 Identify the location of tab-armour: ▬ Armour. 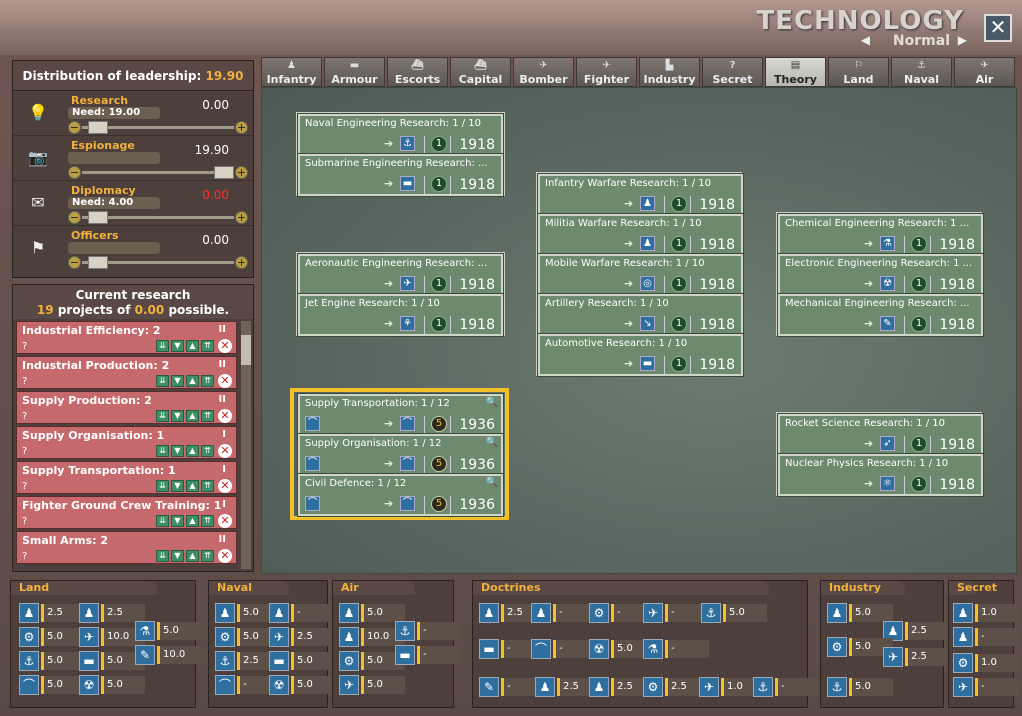
(354, 72).